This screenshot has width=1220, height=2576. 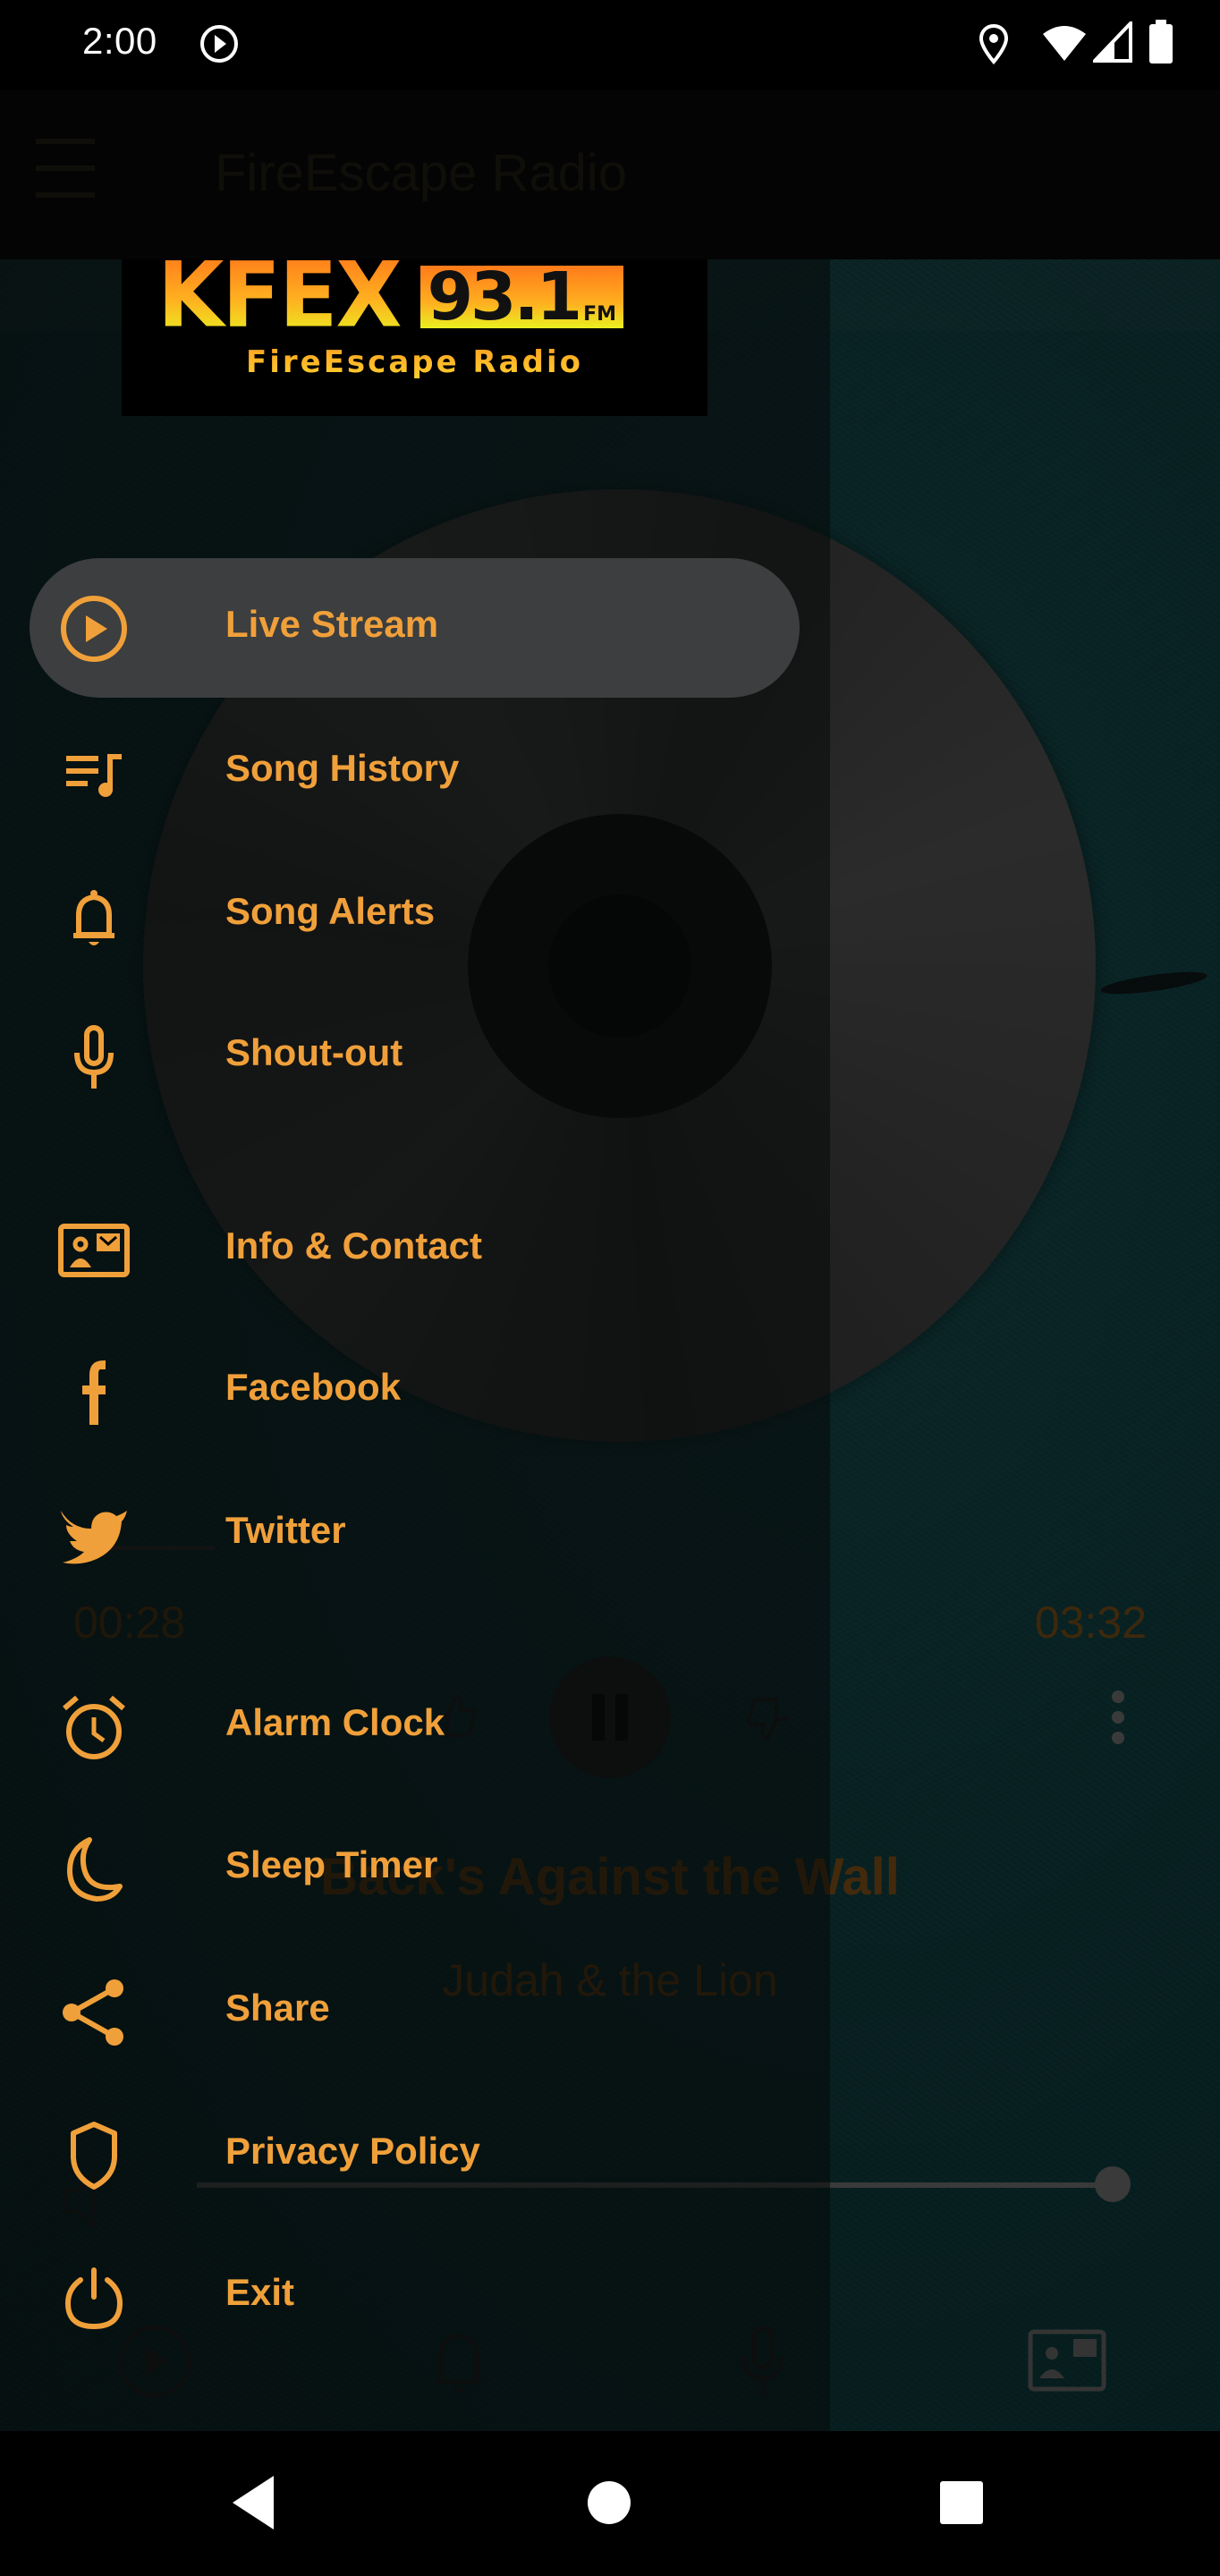 What do you see at coordinates (260, 2292) in the screenshot?
I see `drawer-item-label: Exit` at bounding box center [260, 2292].